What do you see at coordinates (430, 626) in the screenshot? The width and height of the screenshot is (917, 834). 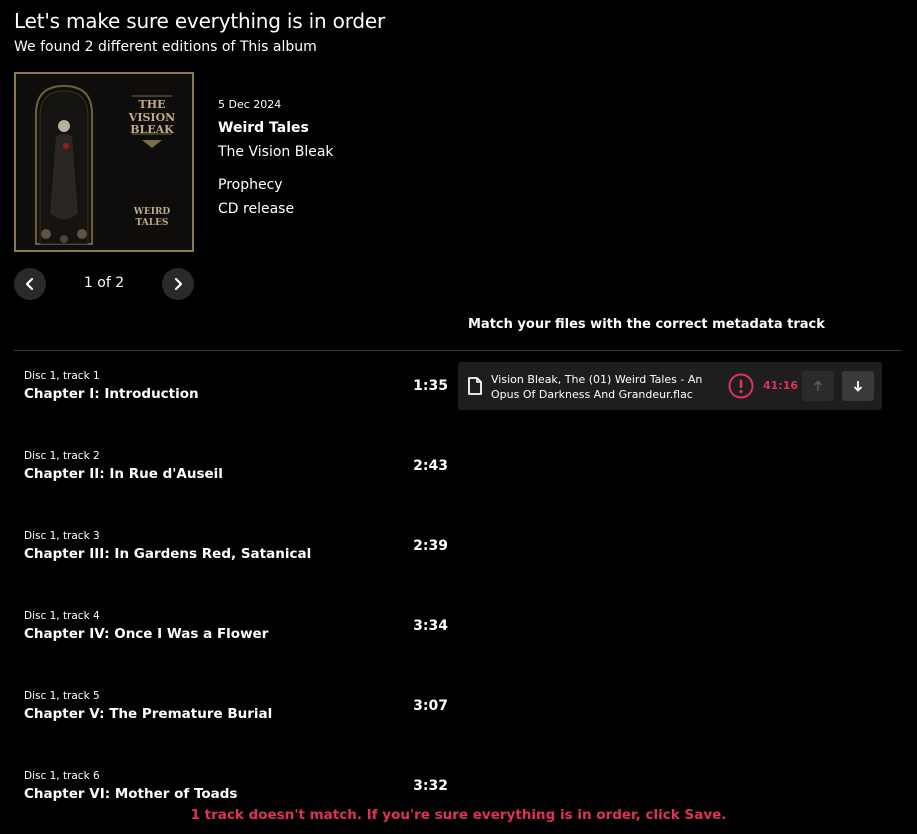 I see `track-duration: 3:34` at bounding box center [430, 626].